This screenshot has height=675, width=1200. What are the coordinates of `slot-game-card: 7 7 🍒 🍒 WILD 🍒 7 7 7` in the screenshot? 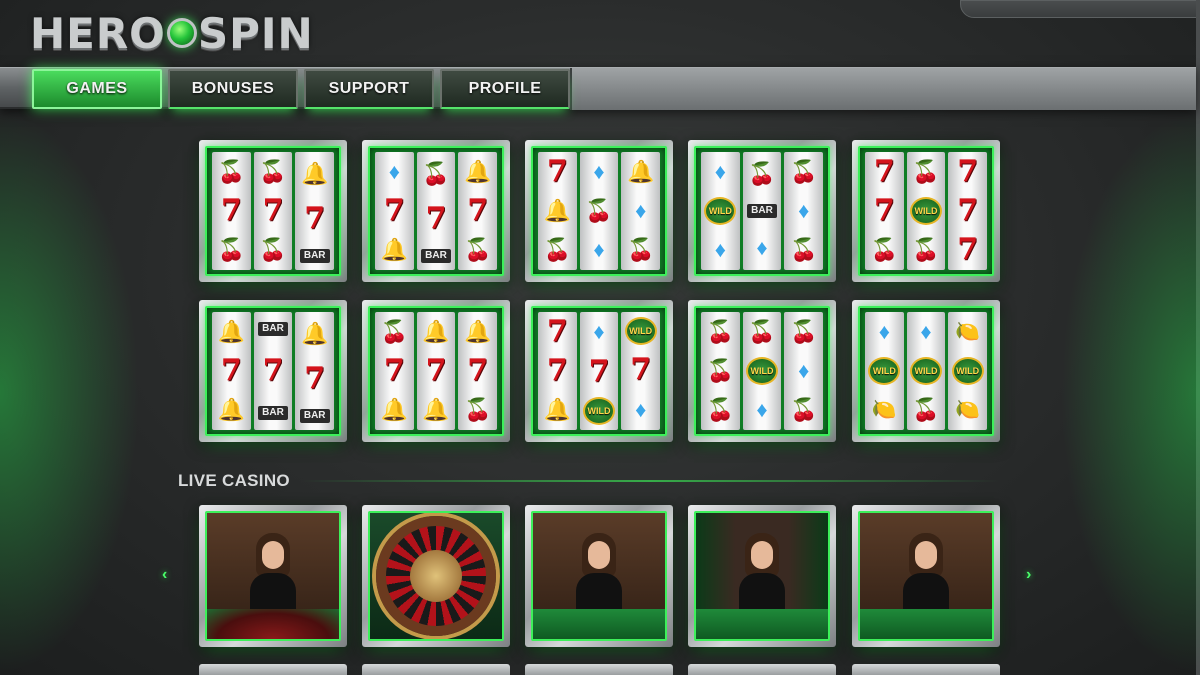 It's located at (926, 211).